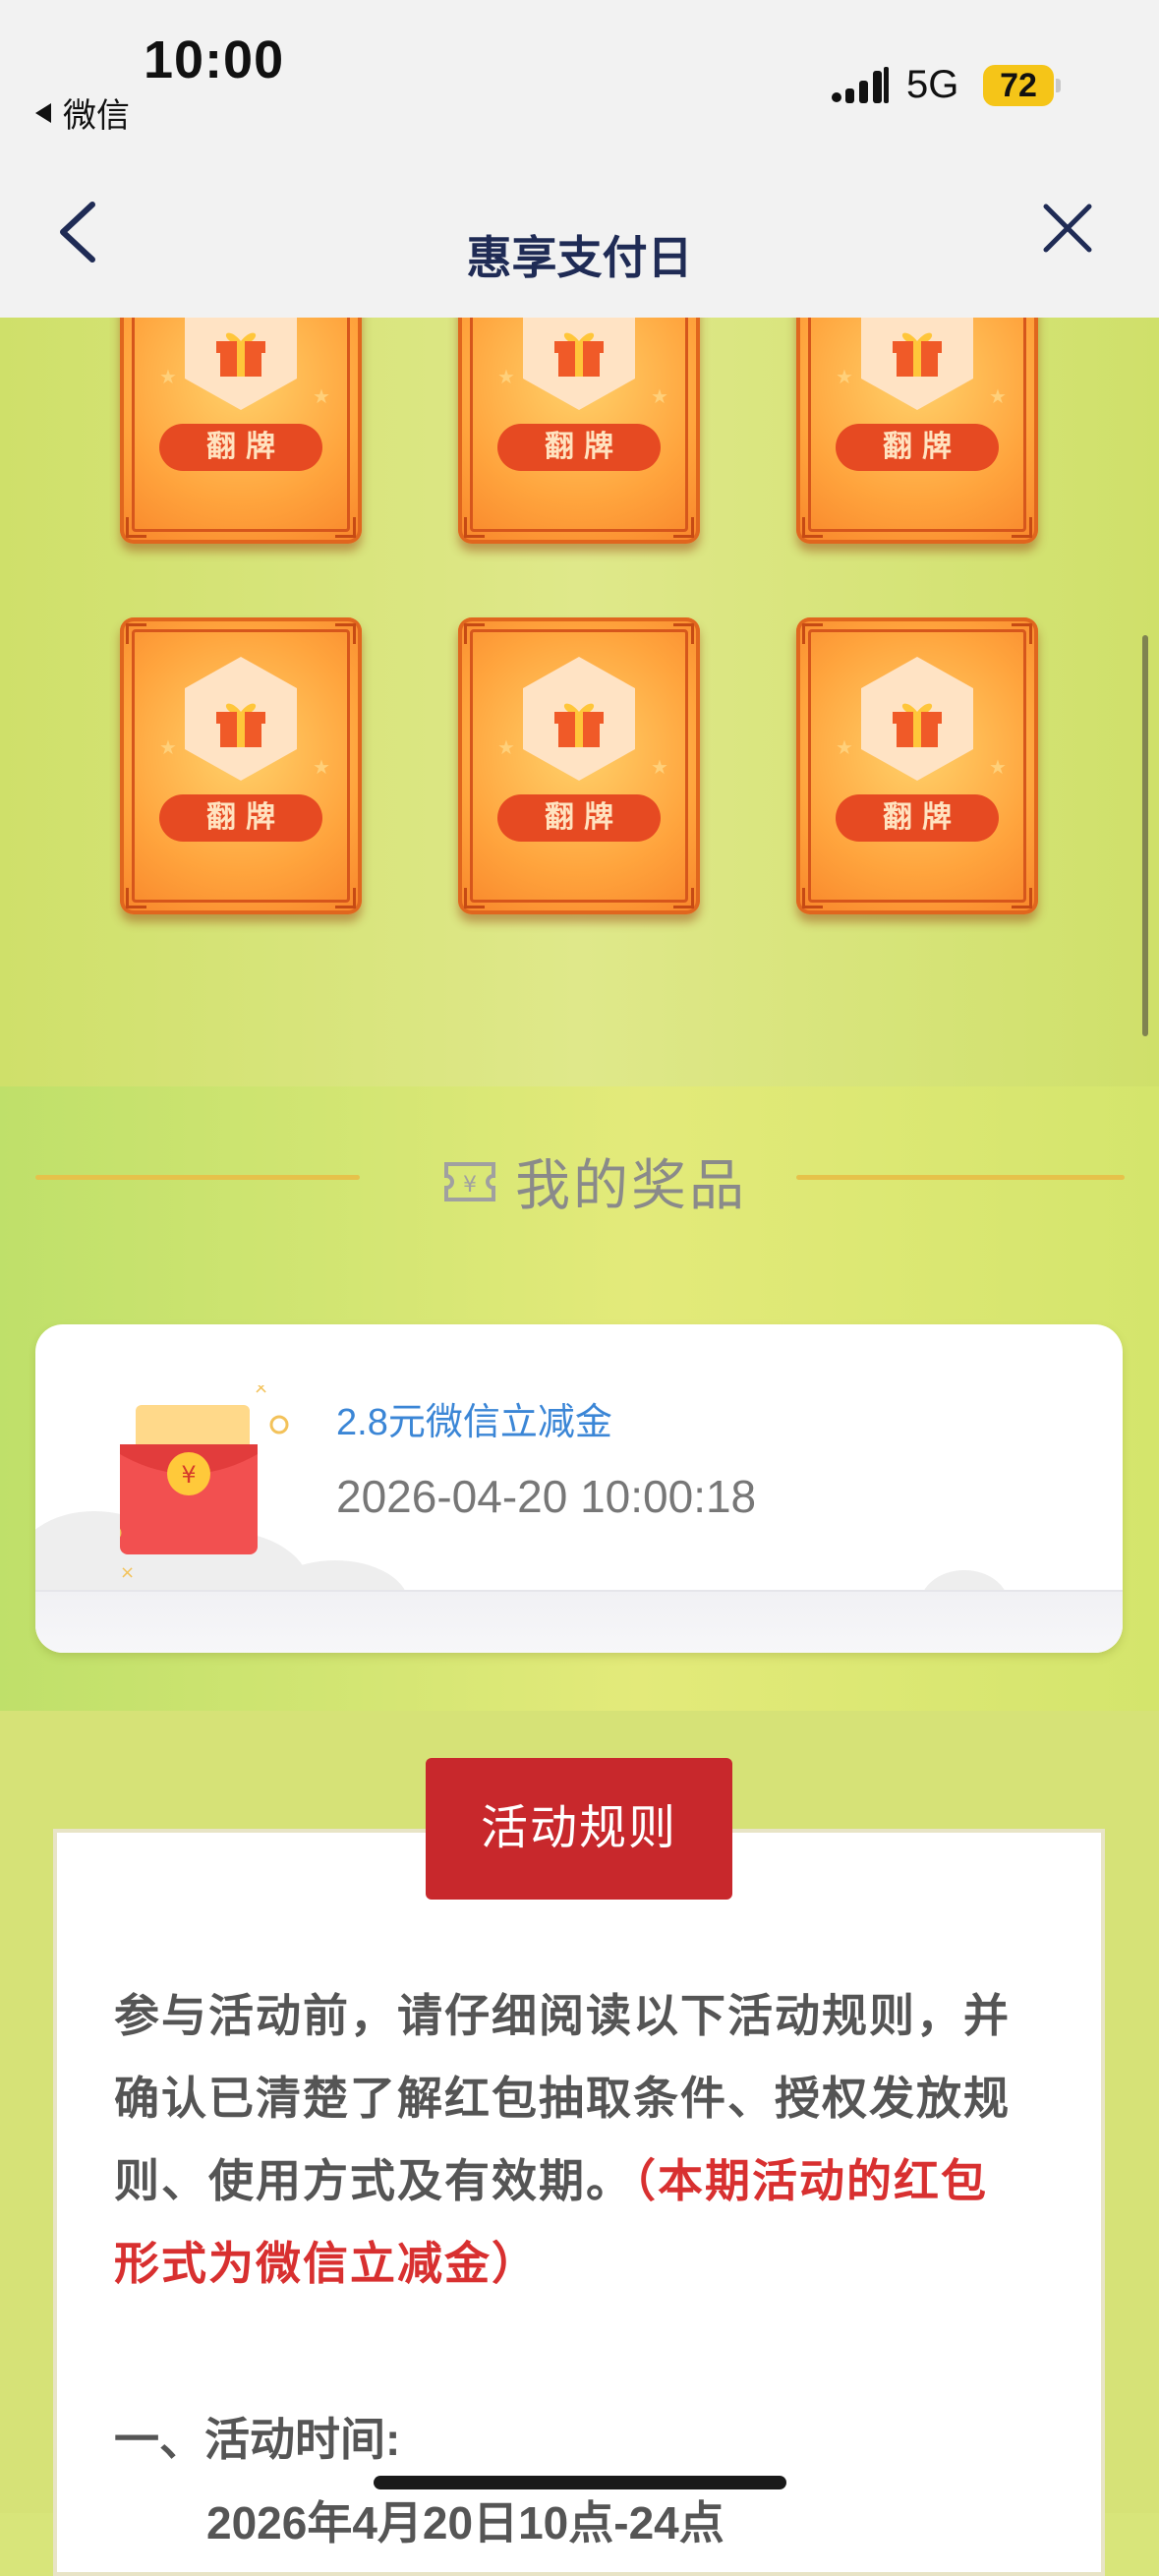 The width and height of the screenshot is (1159, 2576). What do you see at coordinates (933, 84) in the screenshot?
I see `network-type: 5G` at bounding box center [933, 84].